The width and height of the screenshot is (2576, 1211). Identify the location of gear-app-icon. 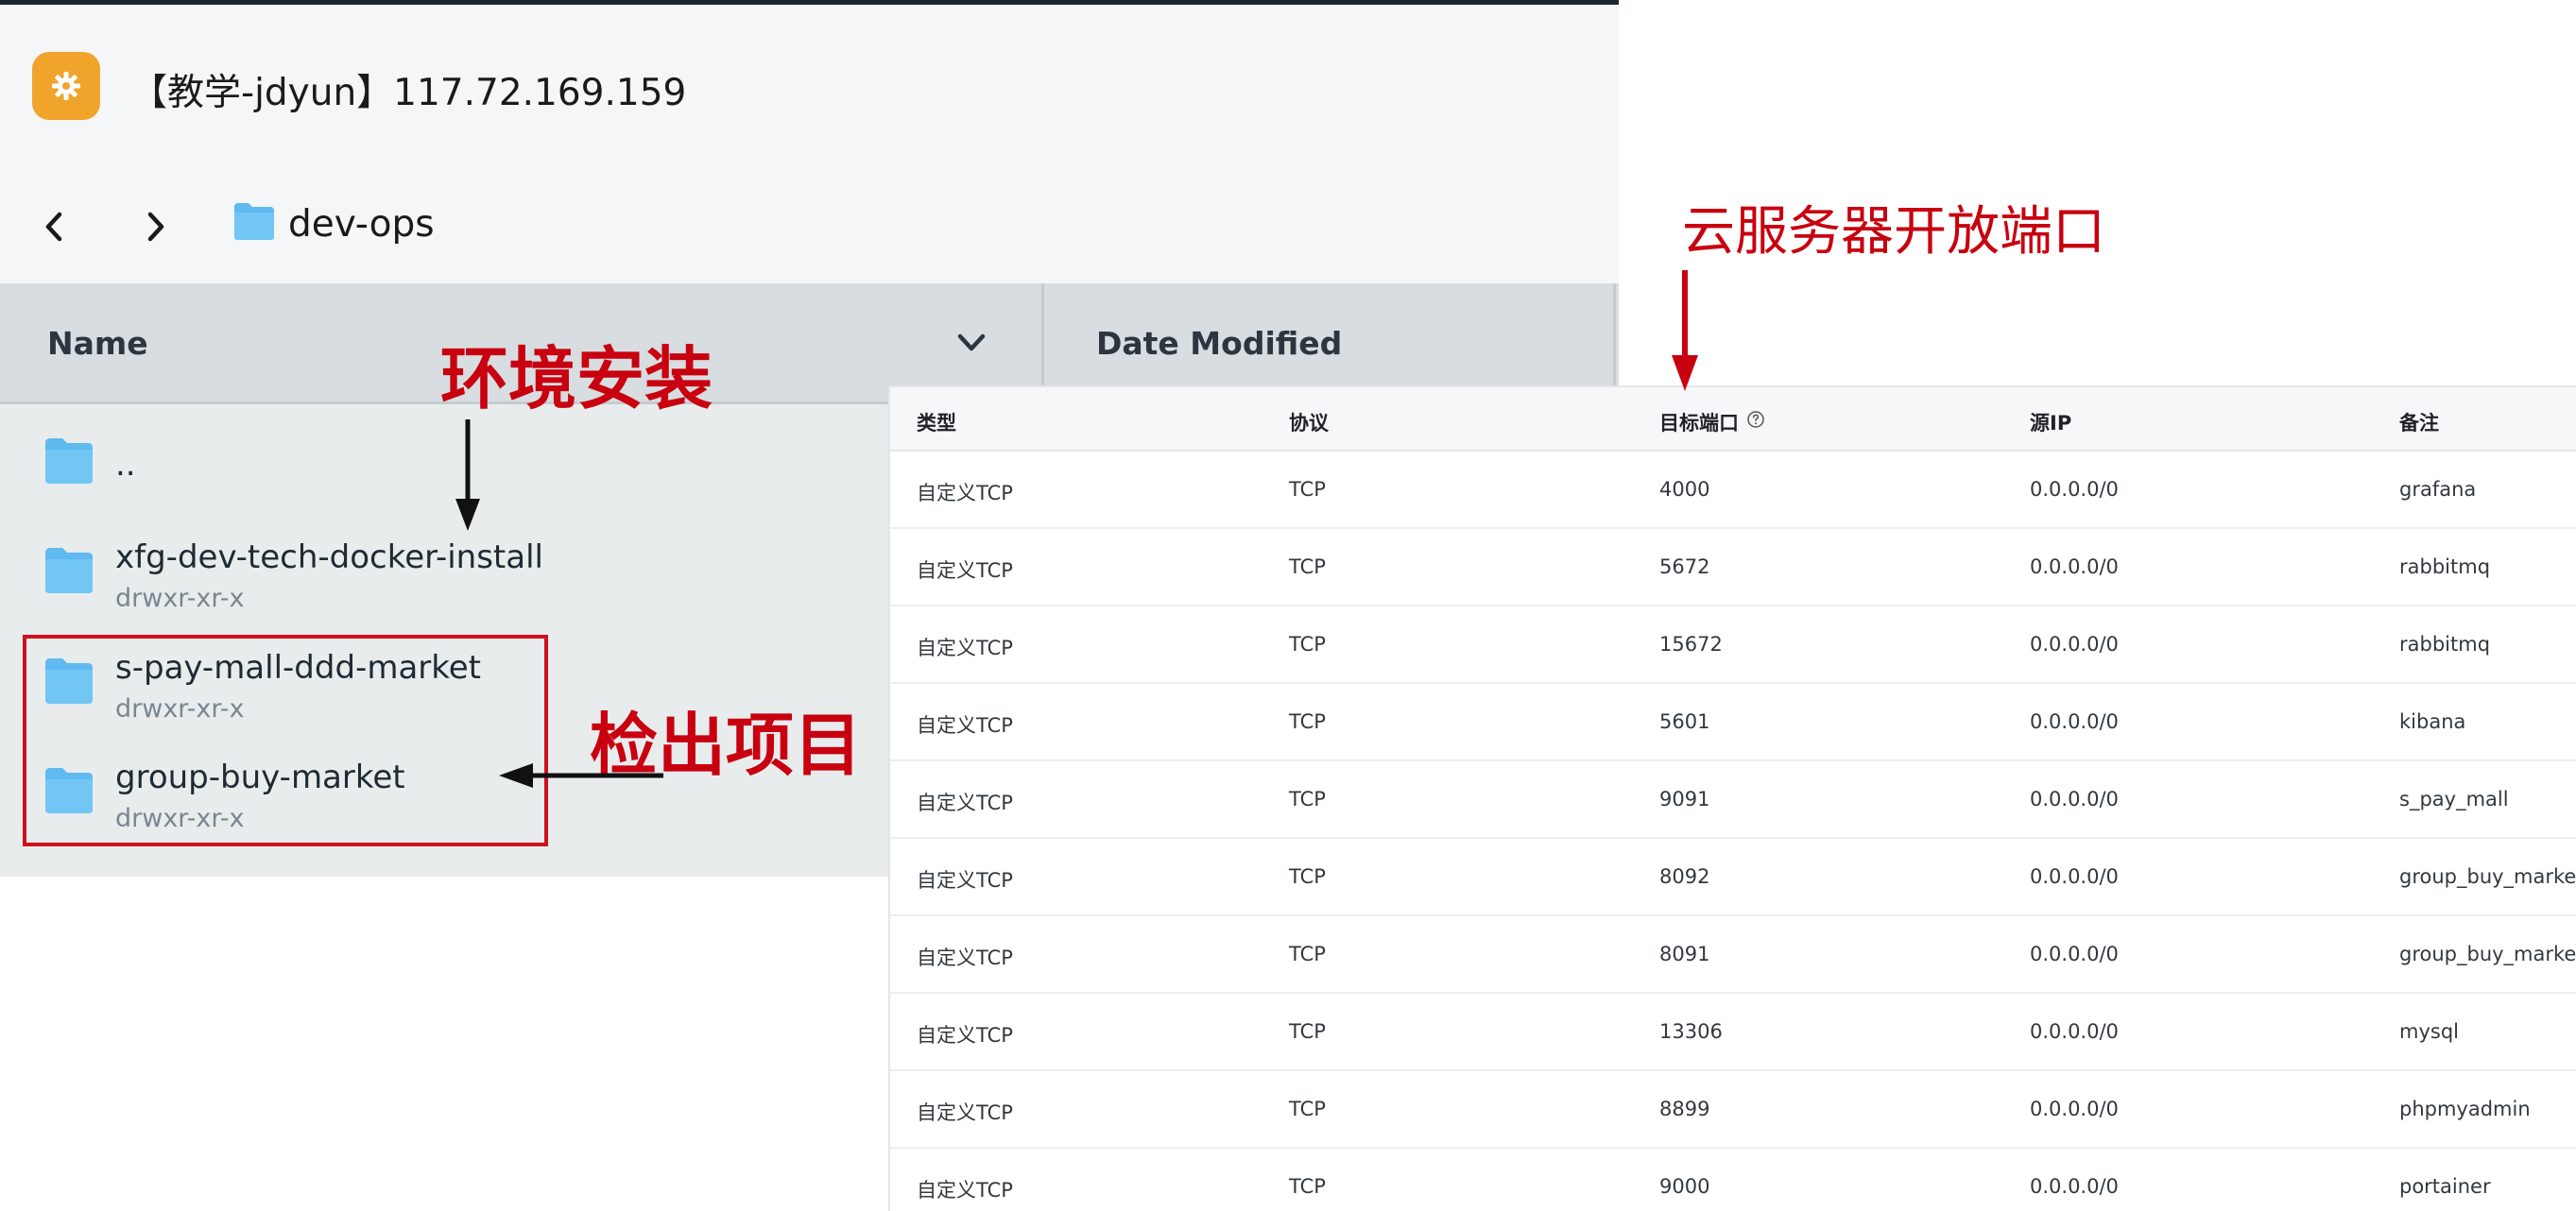
(66, 86).